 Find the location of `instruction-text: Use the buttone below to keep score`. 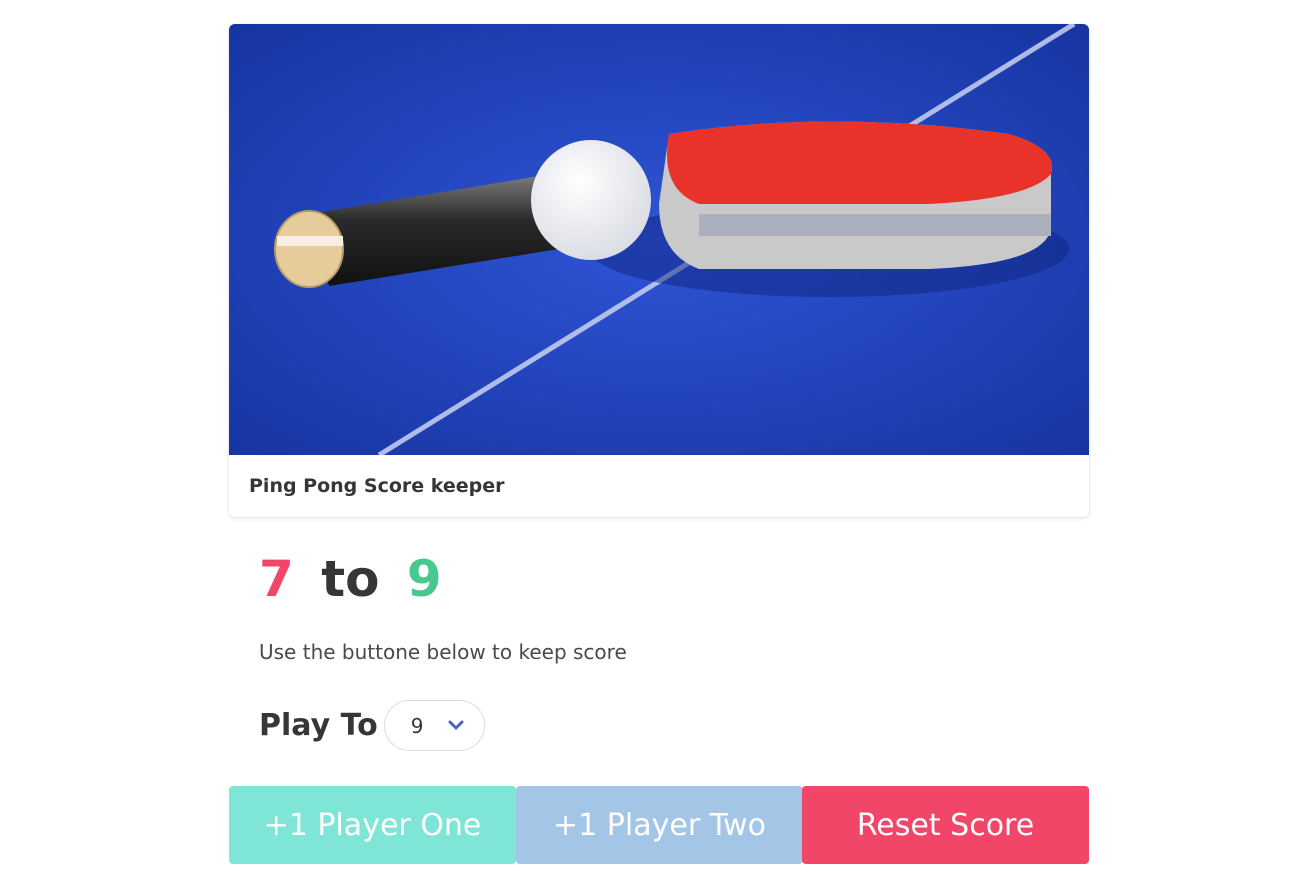

instruction-text: Use the buttone below to keep score is located at coordinates (443, 652).